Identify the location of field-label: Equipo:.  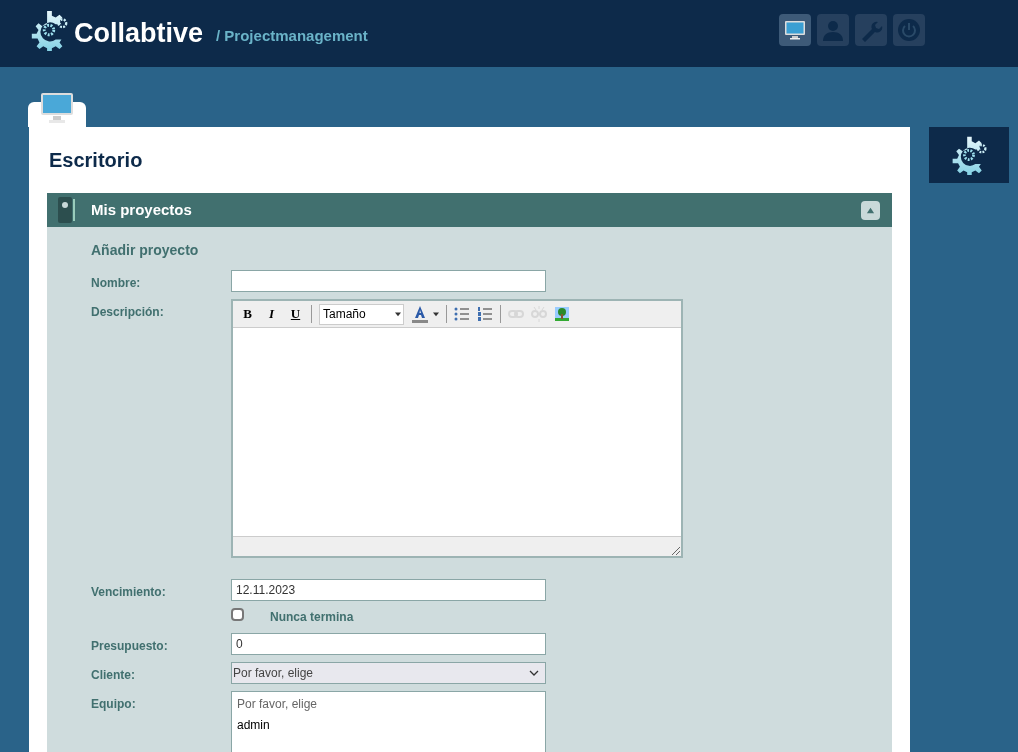
(114, 704).